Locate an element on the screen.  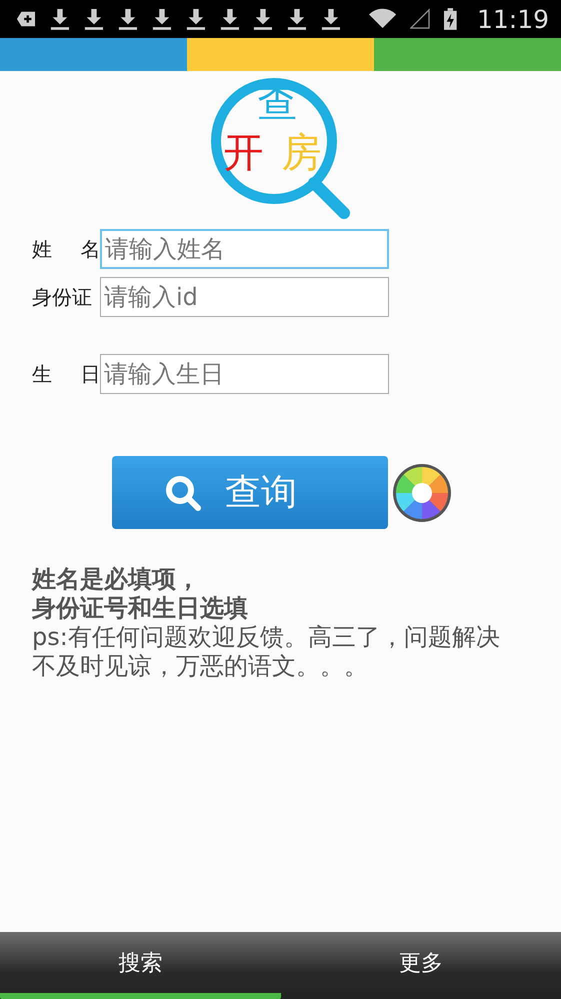
logo-character: 开 is located at coordinates (244, 153).